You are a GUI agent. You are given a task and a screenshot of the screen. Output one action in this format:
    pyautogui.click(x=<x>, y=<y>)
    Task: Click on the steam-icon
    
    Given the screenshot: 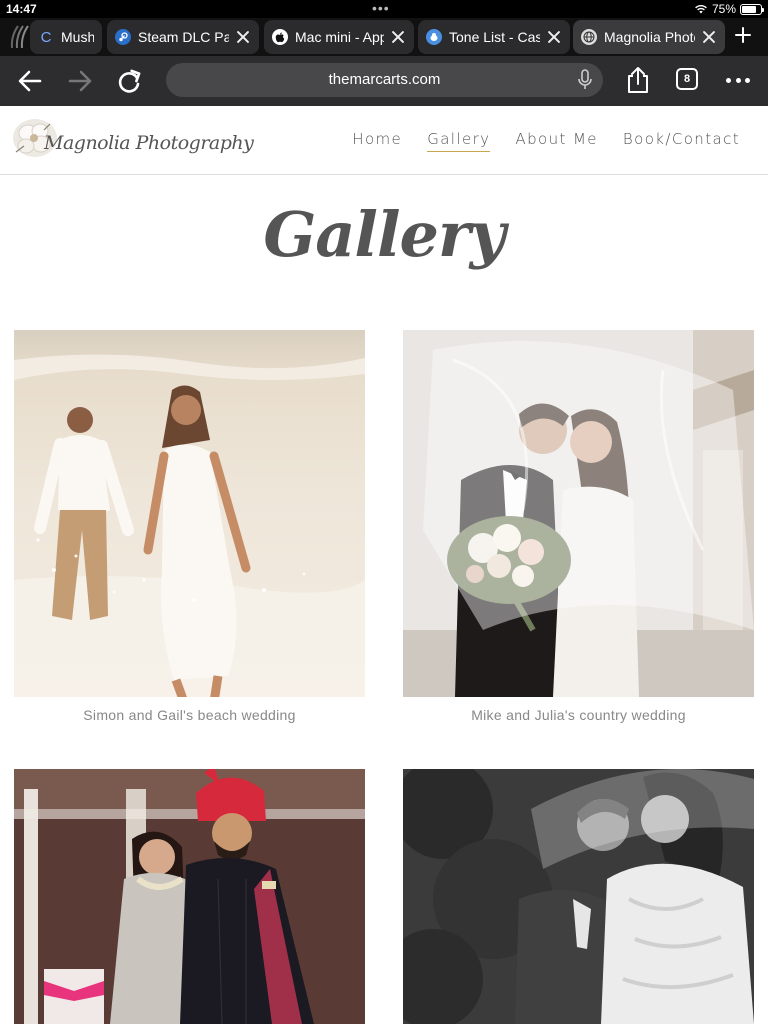 What is the action you would take?
    pyautogui.click(x=123, y=37)
    